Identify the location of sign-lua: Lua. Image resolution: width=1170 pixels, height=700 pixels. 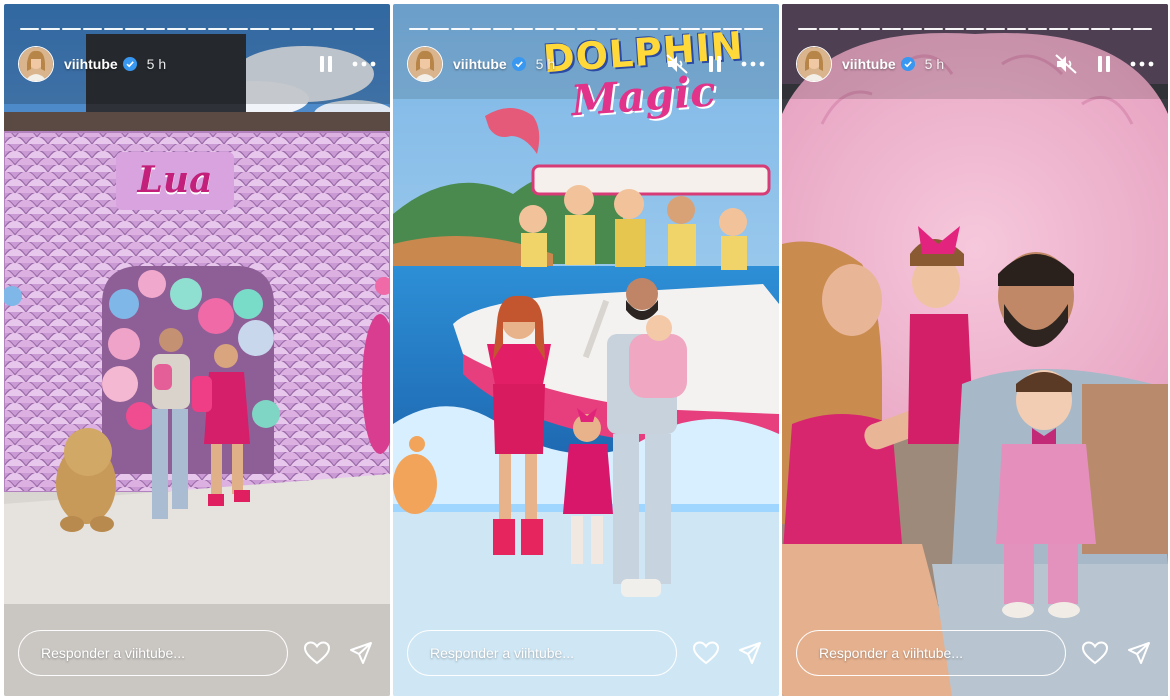
(175, 180).